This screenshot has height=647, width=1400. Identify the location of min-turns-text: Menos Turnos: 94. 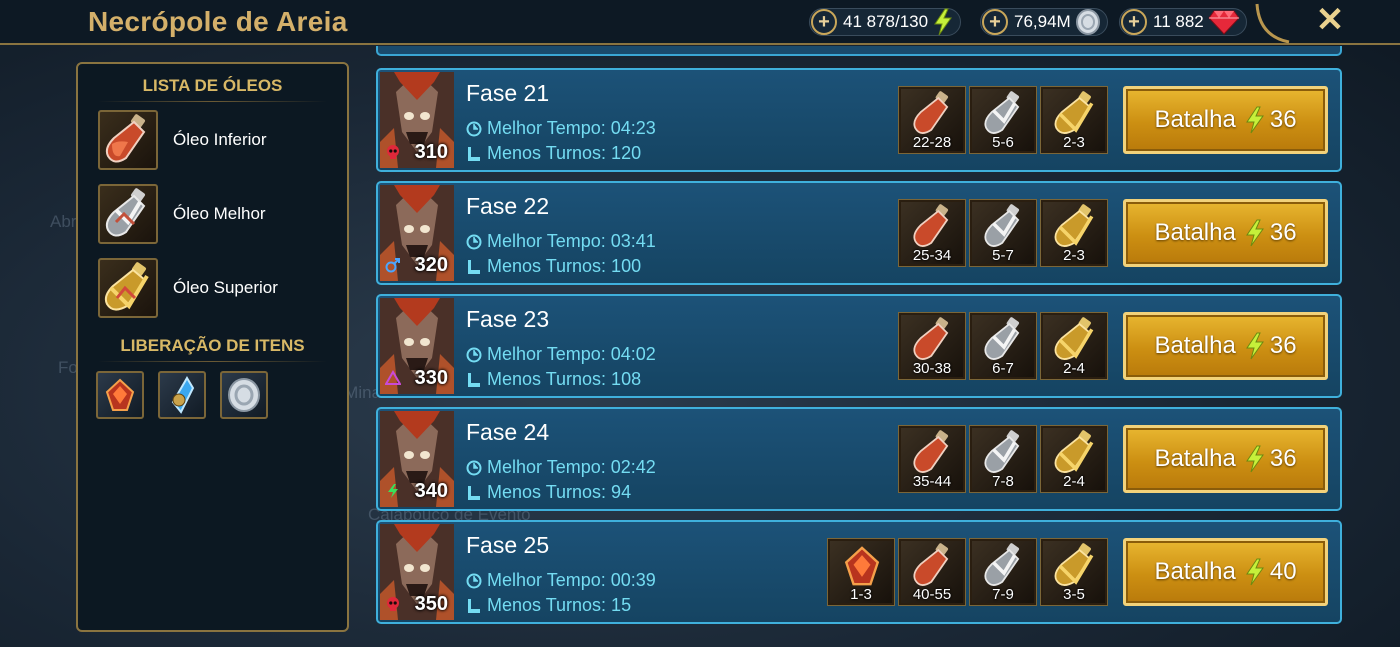
(559, 492).